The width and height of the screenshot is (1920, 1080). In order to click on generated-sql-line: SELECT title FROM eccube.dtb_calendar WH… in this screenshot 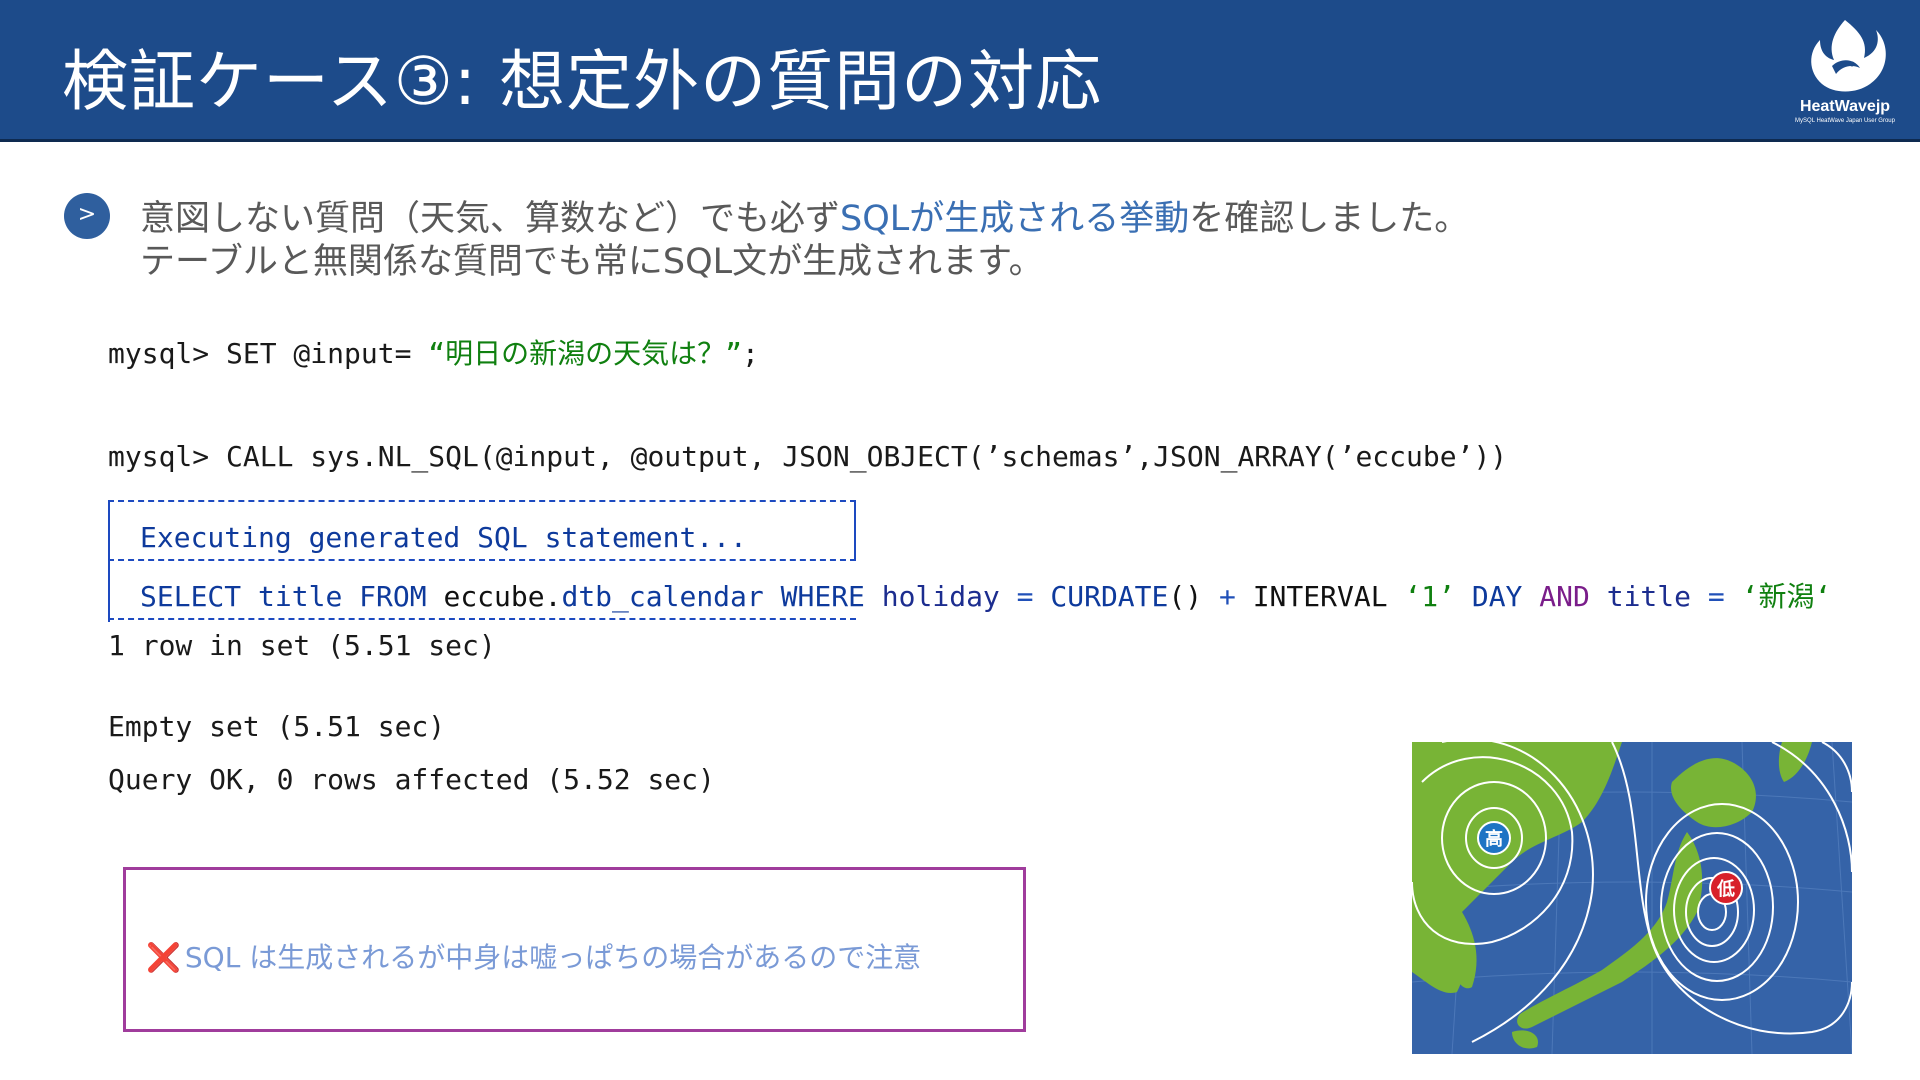, I will do `click(985, 595)`.